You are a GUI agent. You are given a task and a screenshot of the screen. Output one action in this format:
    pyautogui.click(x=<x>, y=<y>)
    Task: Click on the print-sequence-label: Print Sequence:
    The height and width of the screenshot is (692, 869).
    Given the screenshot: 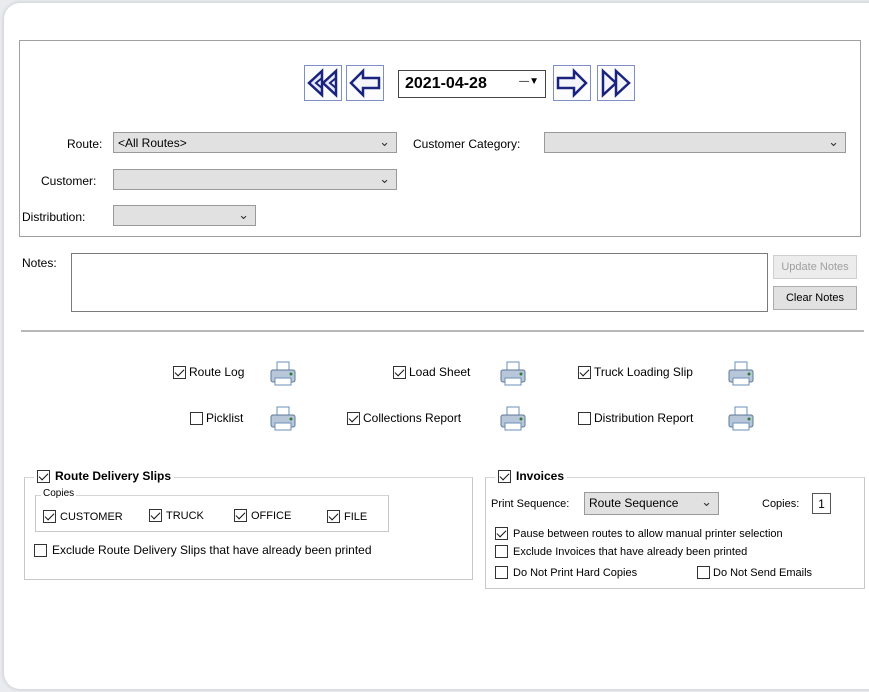 What is the action you would take?
    pyautogui.click(x=530, y=504)
    